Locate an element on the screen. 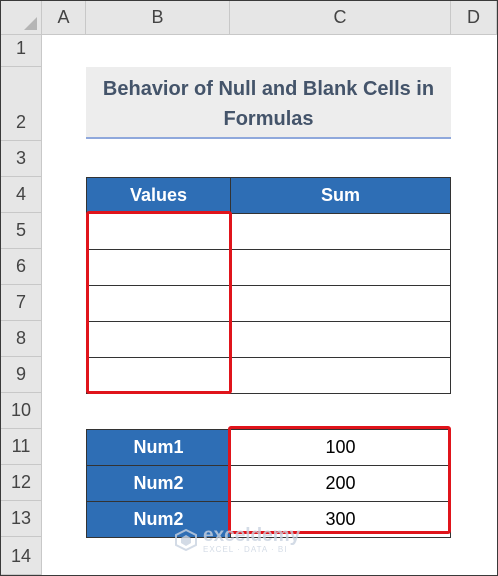 Image resolution: width=498 pixels, height=576 pixels. row-header-8: 8 is located at coordinates (21, 339).